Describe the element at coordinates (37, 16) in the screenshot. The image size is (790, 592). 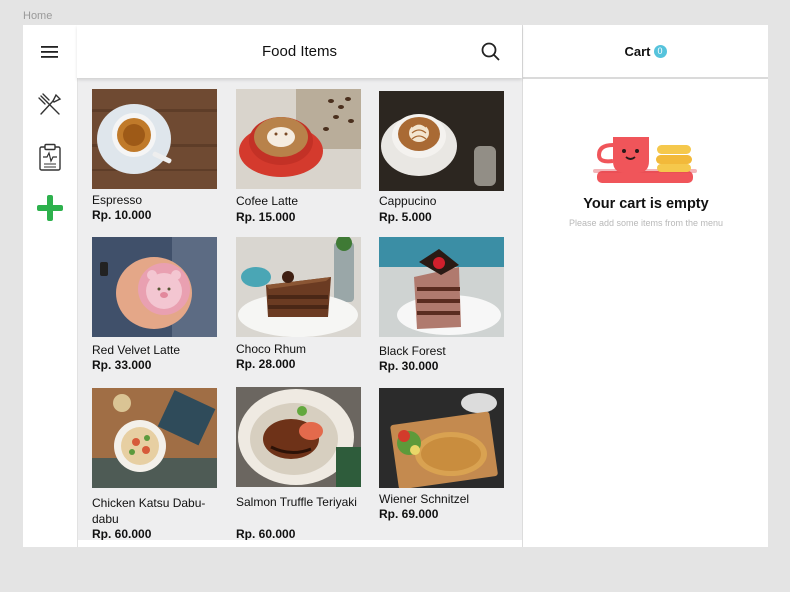
I see `breadcrumb: Home` at that location.